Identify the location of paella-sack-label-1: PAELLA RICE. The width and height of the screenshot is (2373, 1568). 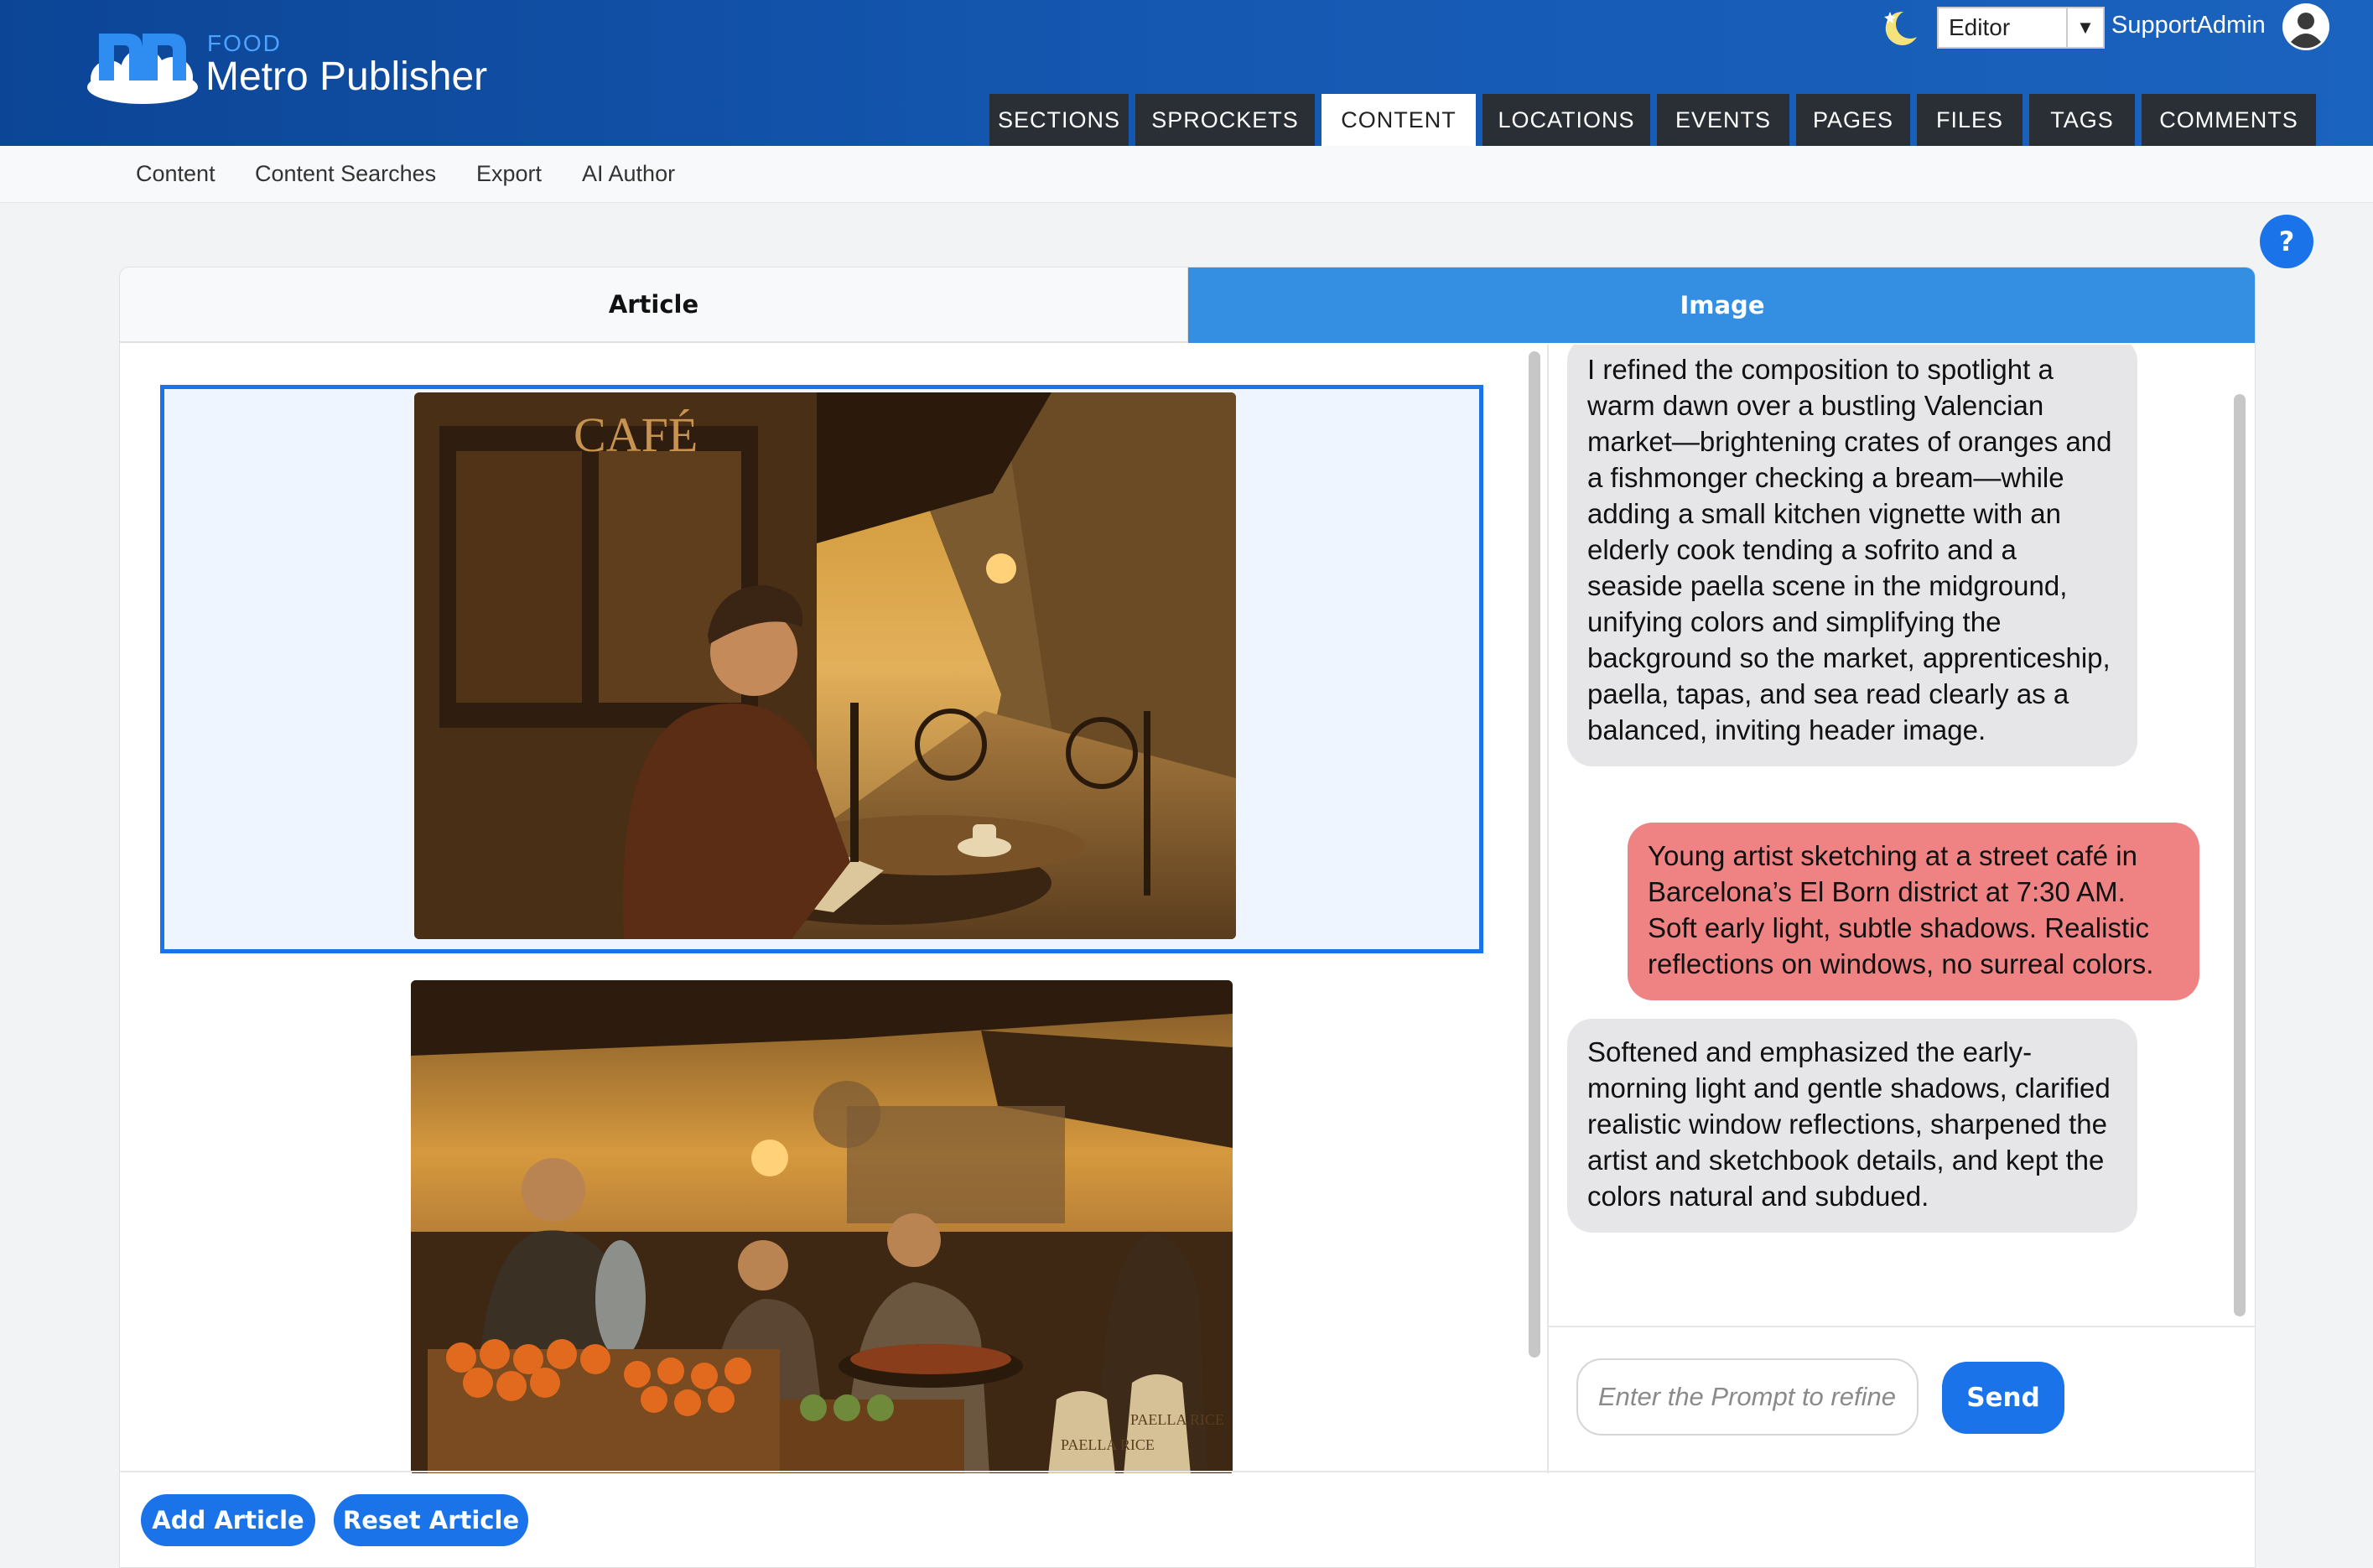
(1108, 1444).